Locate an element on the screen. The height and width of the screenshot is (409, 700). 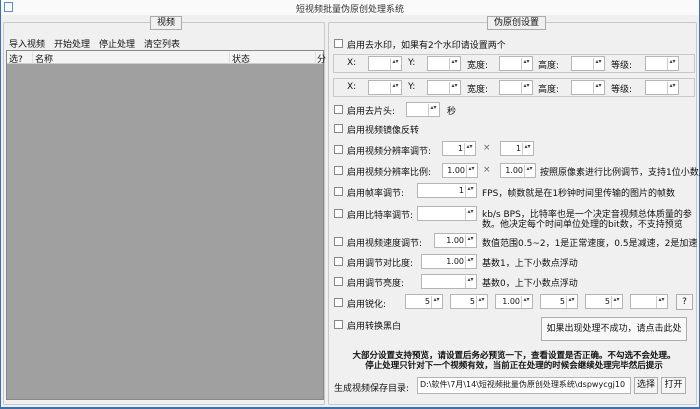
resolution-checkbox is located at coordinates (338, 149).